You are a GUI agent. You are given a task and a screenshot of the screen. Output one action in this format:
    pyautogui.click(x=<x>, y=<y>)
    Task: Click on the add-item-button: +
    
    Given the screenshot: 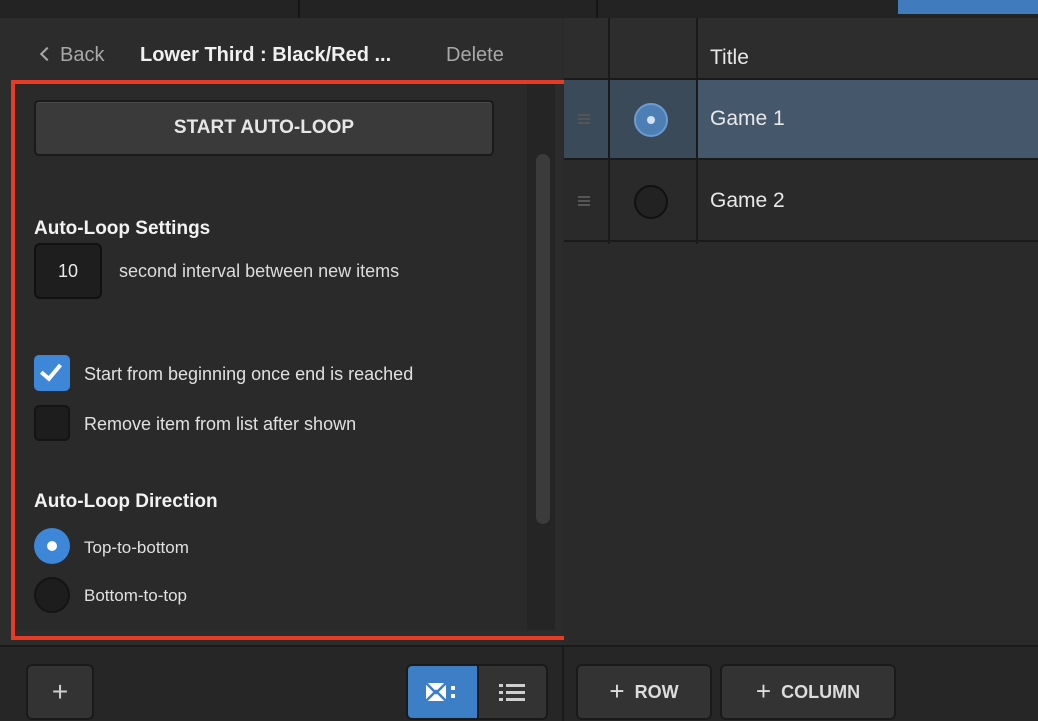 What is the action you would take?
    pyautogui.click(x=60, y=692)
    